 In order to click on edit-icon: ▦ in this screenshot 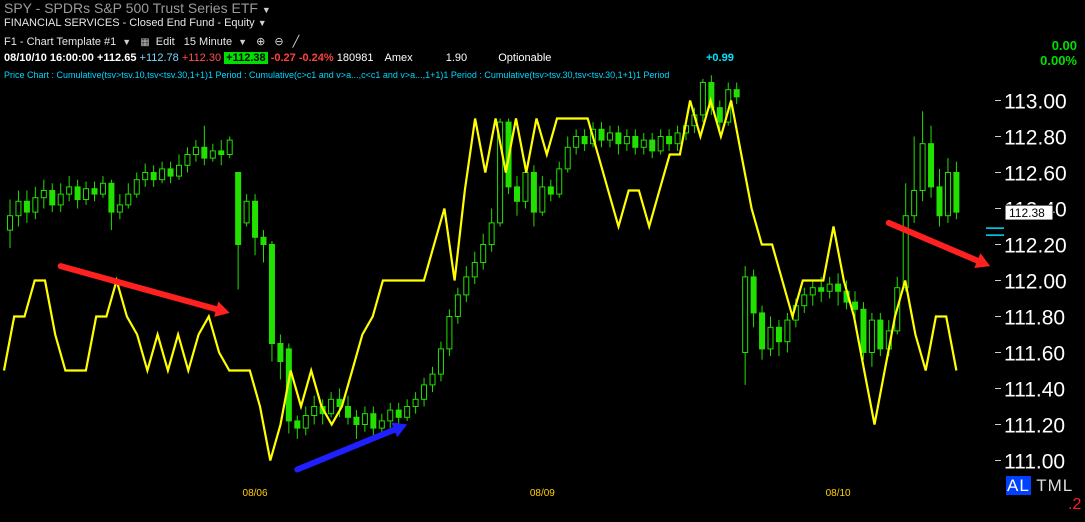, I will do `click(144, 42)`.